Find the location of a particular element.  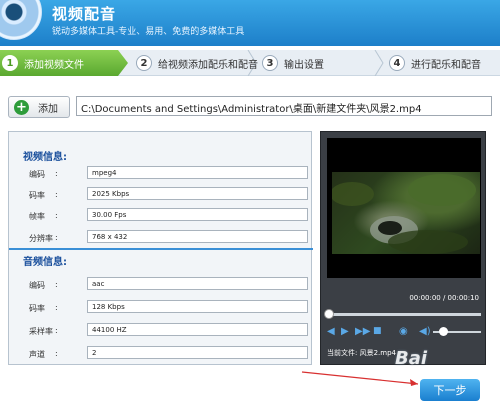

step-number: 3 is located at coordinates (270, 63).